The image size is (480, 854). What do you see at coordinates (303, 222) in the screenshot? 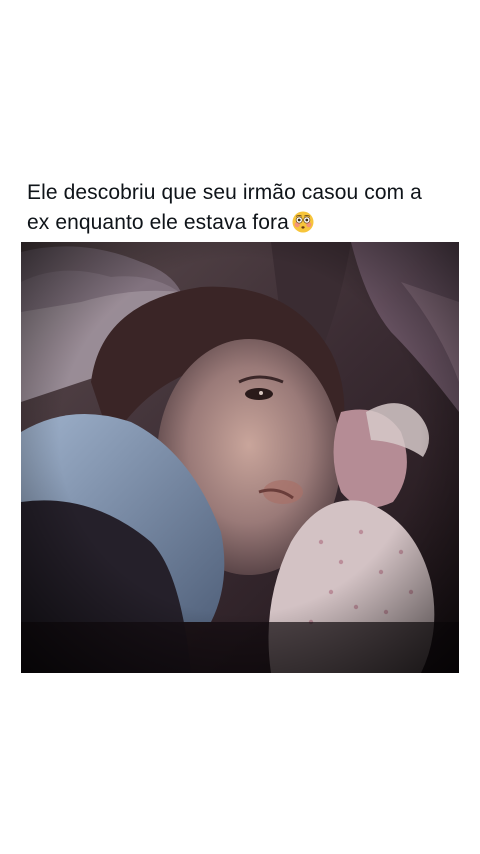
I see `flushed-face-emoji-icon` at bounding box center [303, 222].